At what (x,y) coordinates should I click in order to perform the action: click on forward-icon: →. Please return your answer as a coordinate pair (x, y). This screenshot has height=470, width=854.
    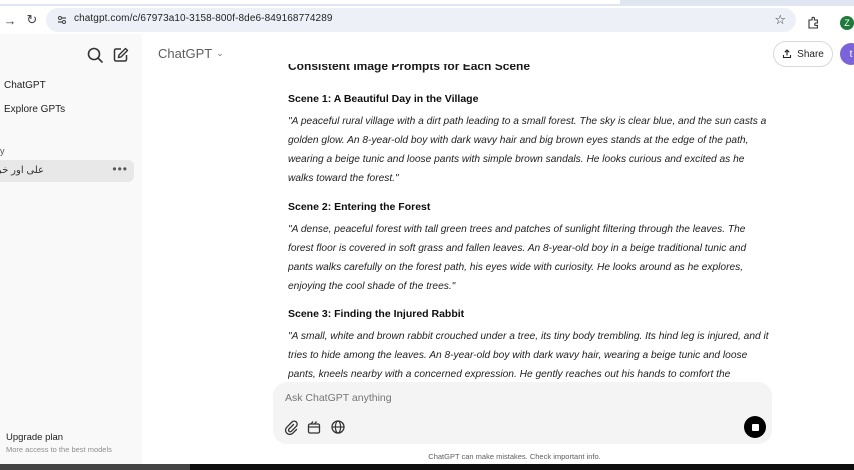
    Looking at the image, I should click on (10, 20).